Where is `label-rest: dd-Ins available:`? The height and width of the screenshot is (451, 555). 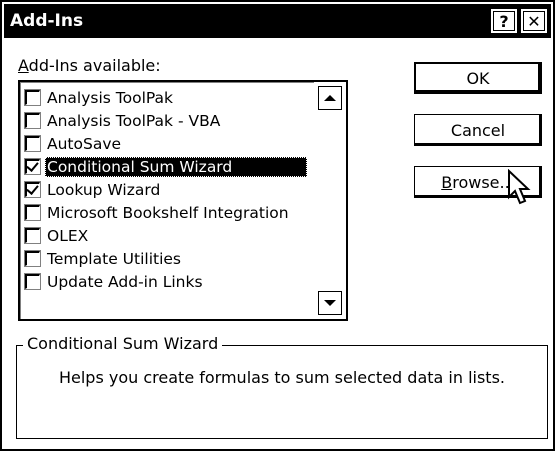
label-rest: dd-Ins available: is located at coordinates (94, 65).